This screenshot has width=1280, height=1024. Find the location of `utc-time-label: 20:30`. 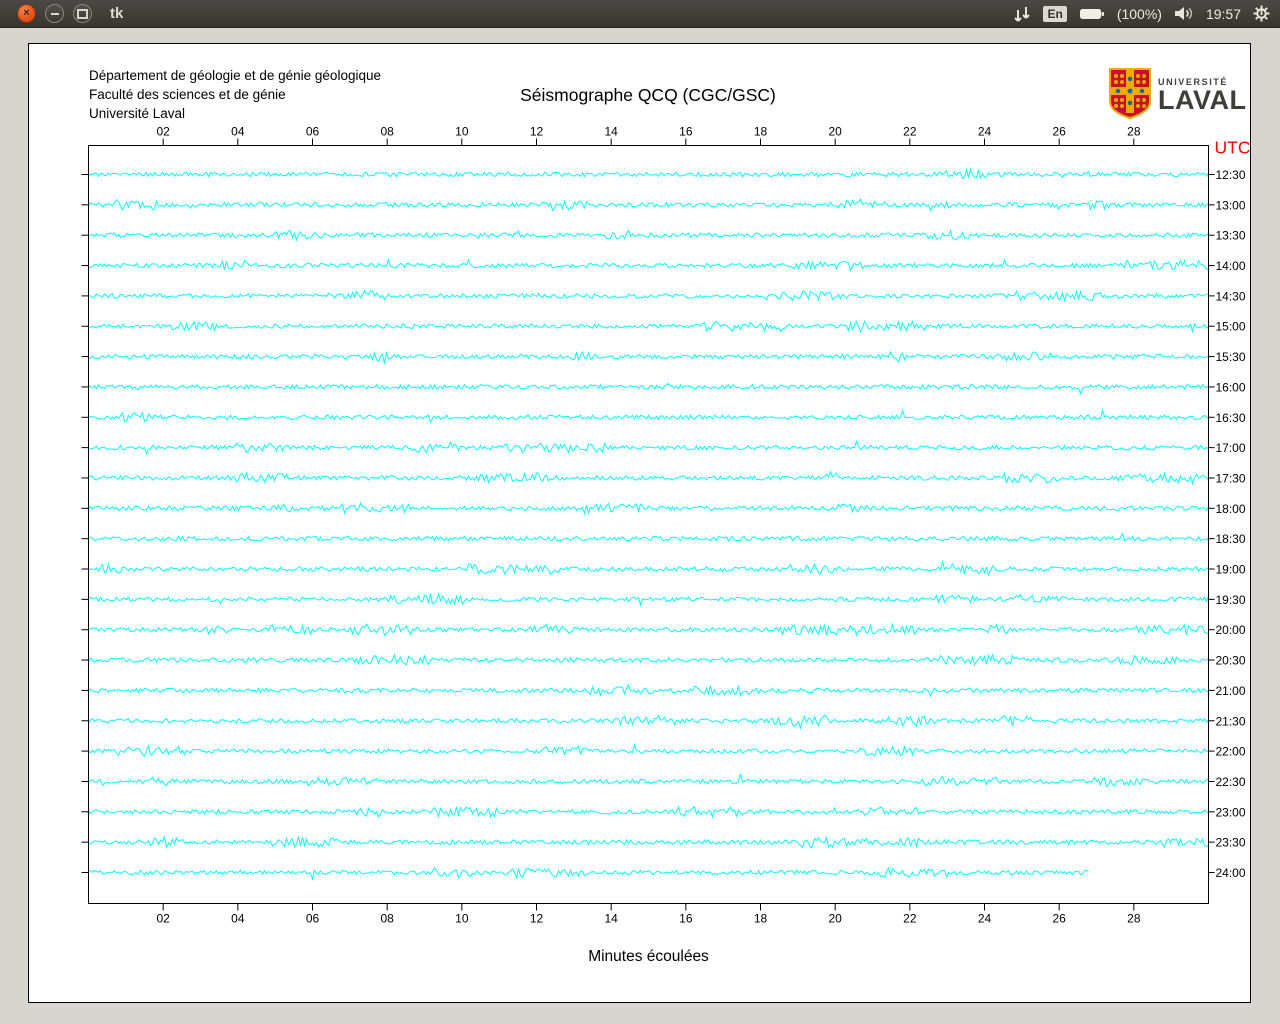

utc-time-label: 20:30 is located at coordinates (1231, 661).